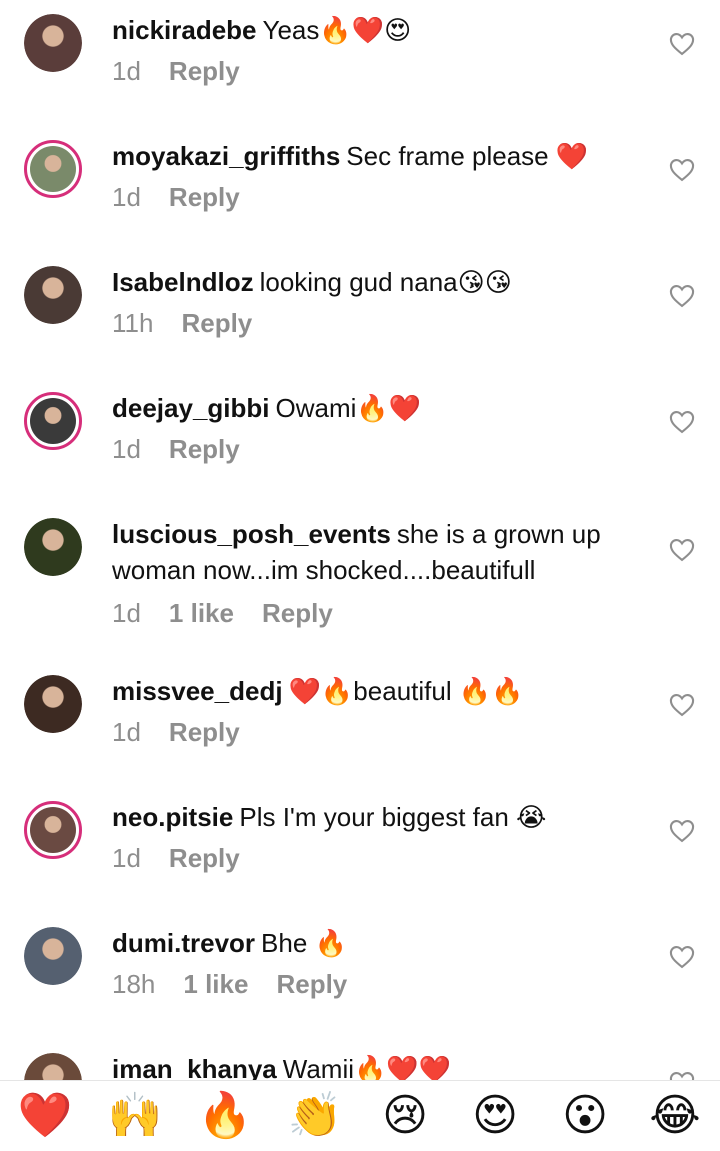 This screenshot has height=1151, width=720. Describe the element at coordinates (191, 408) in the screenshot. I see `comment-username: deejay_gibbi` at that location.